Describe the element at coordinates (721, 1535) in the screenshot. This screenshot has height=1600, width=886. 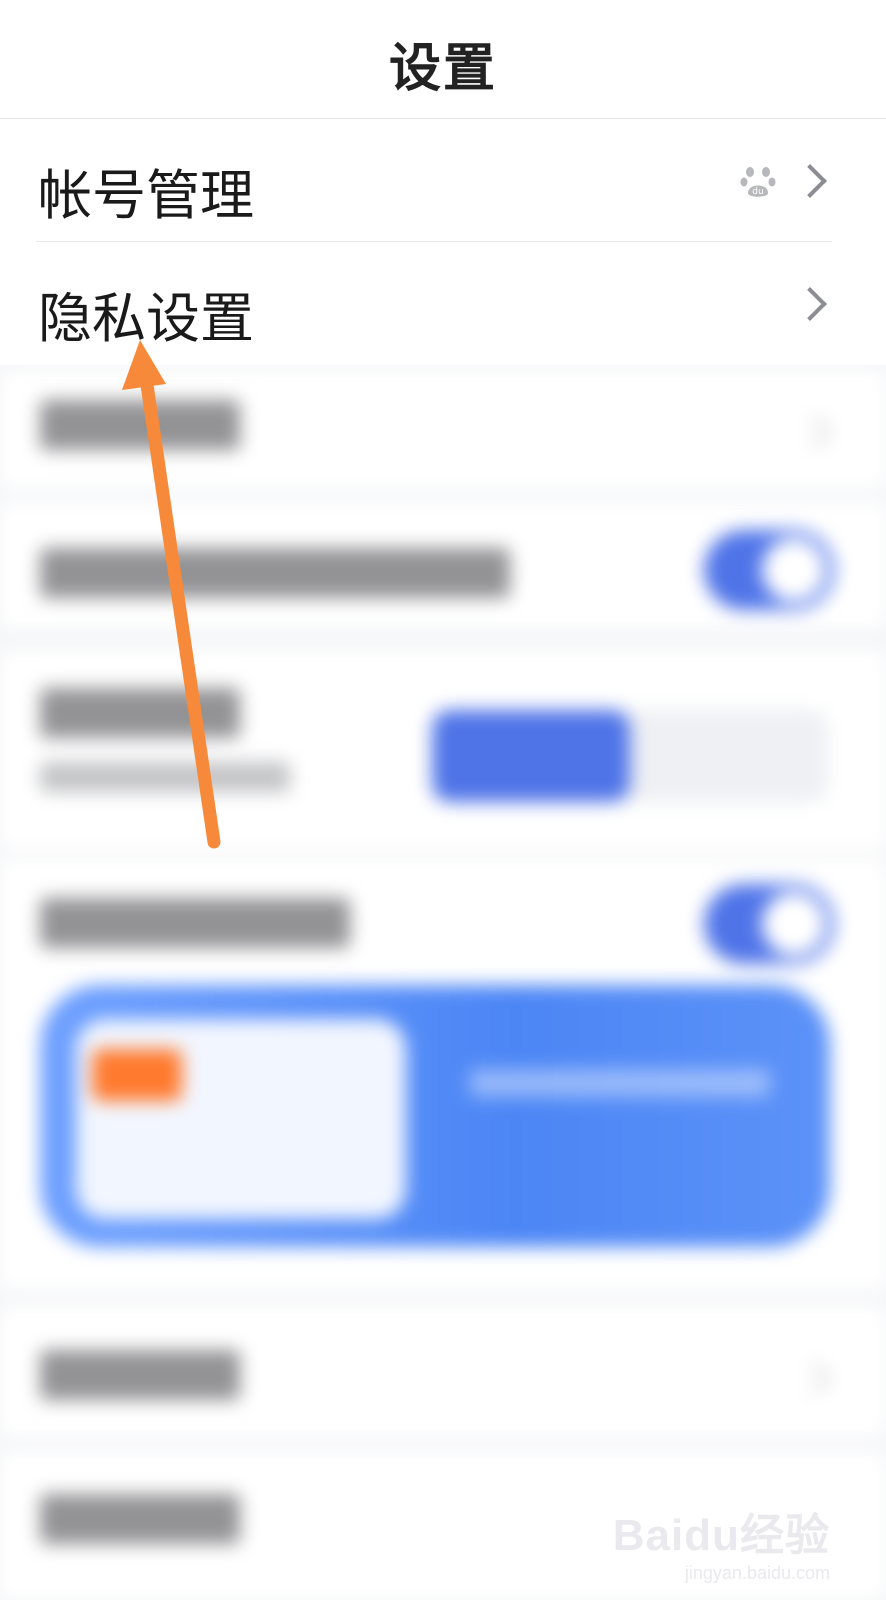
I see `watermark-main: Baidu经验` at that location.